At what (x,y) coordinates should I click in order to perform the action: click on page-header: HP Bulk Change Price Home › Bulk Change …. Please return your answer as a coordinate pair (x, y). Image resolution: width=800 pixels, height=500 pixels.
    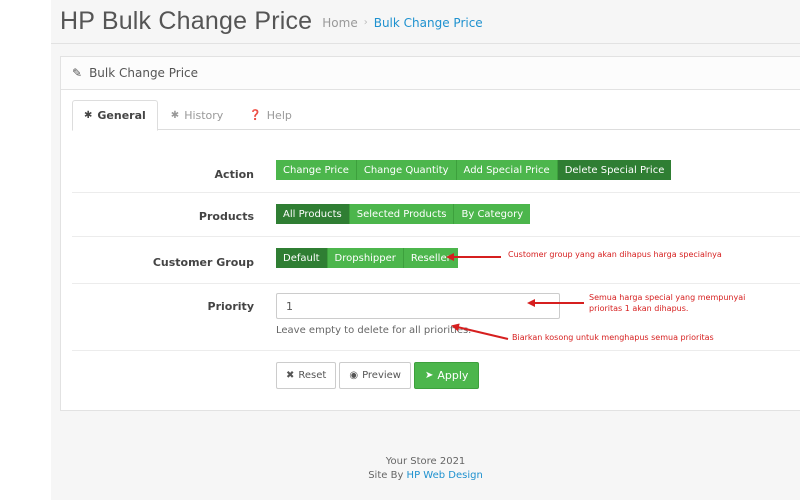
    Looking at the image, I should click on (425, 22).